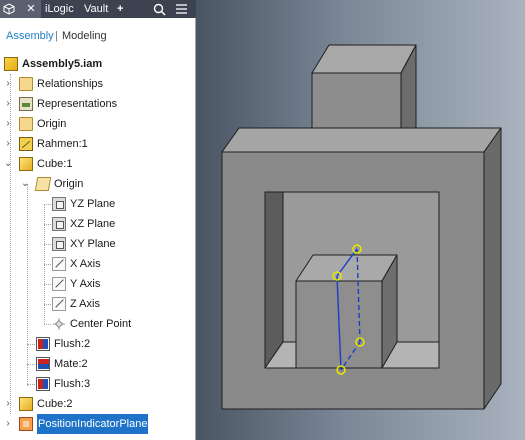 This screenshot has width=525, height=440. What do you see at coordinates (11, 64) in the screenshot?
I see `assembly-icon` at bounding box center [11, 64].